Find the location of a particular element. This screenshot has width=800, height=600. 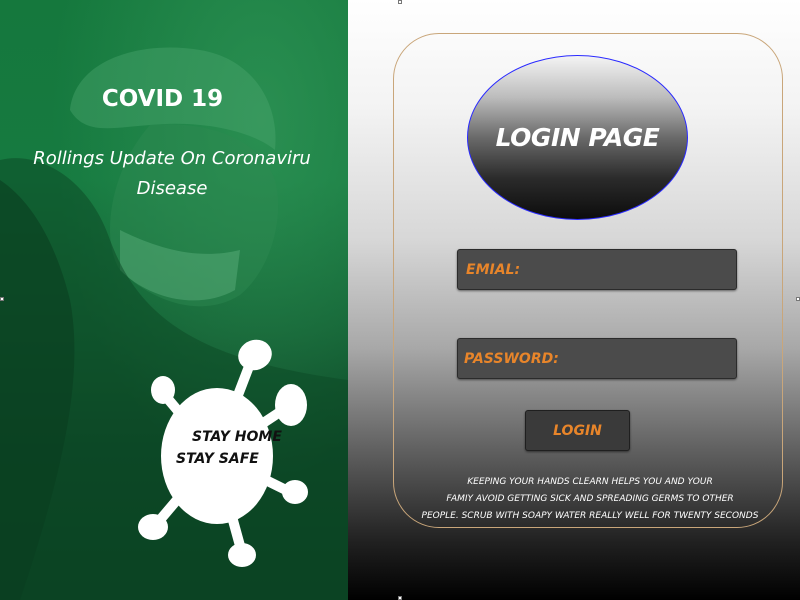

login-header-oval: LOGIN PAGE is located at coordinates (577, 137).